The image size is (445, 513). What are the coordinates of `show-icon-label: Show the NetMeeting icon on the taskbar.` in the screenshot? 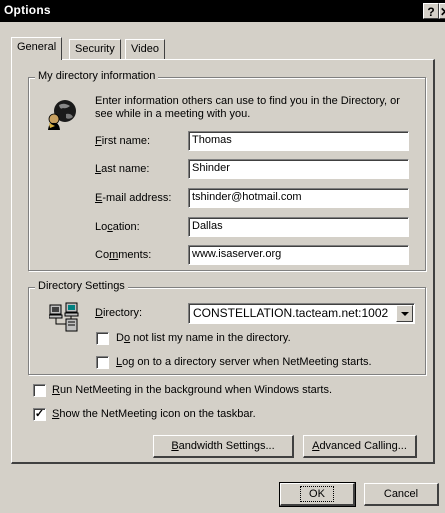 It's located at (154, 414).